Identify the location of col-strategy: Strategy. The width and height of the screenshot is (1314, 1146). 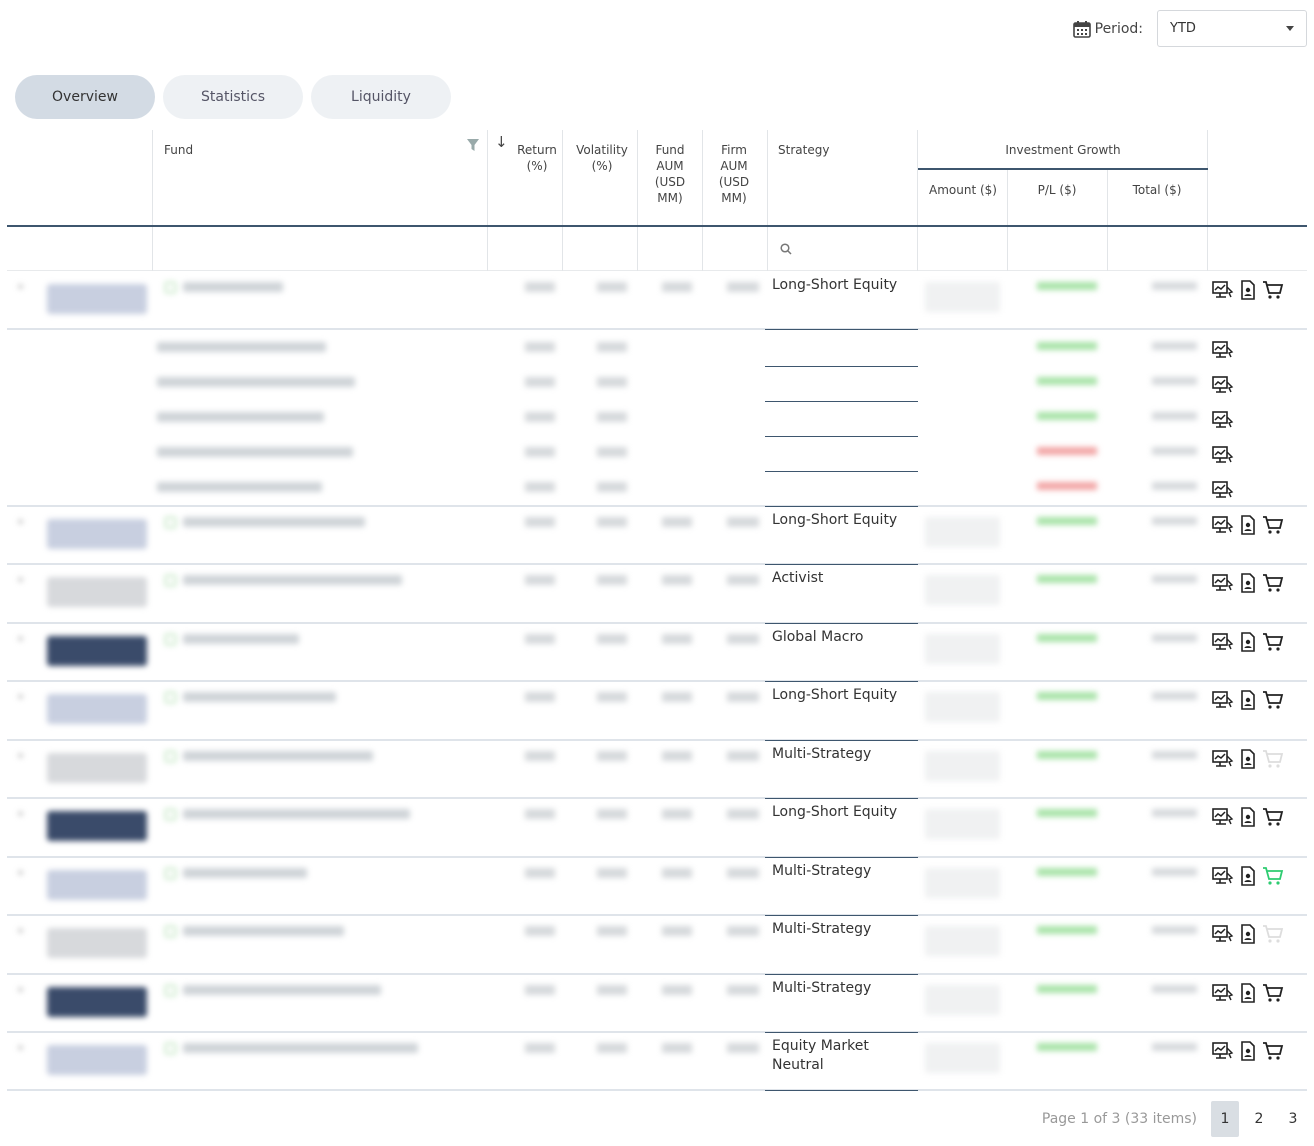
(803, 189).